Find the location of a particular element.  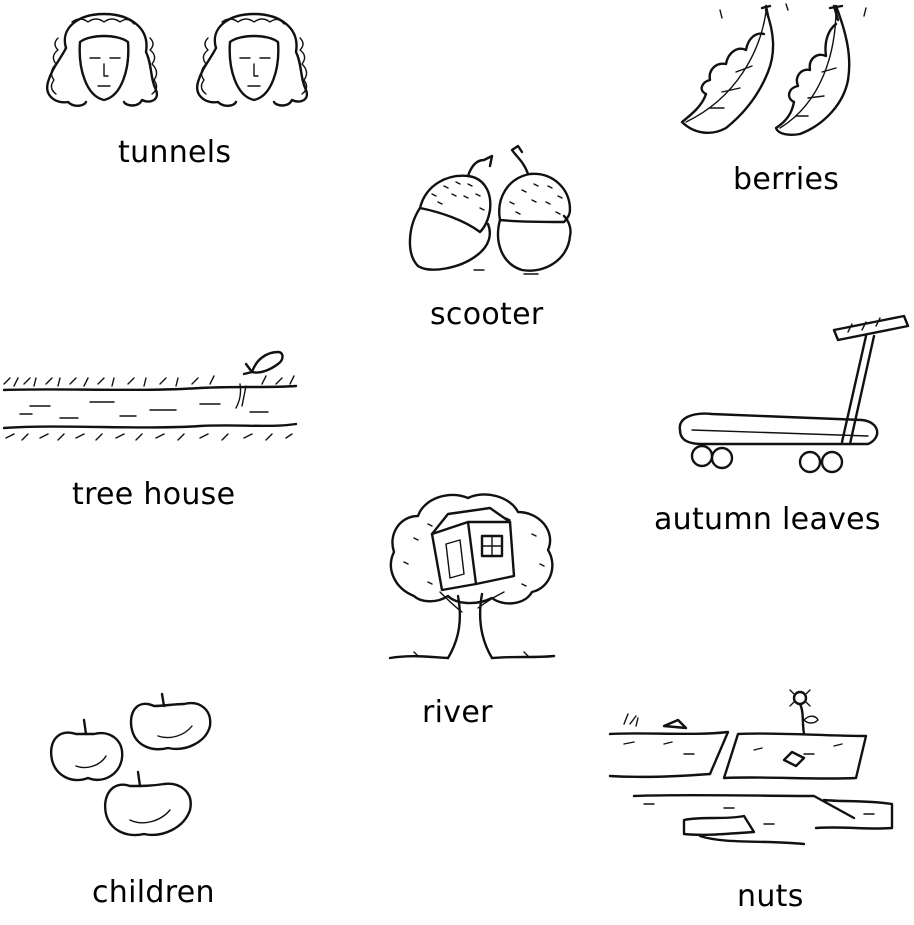

river-icon is located at coordinates (150, 397).